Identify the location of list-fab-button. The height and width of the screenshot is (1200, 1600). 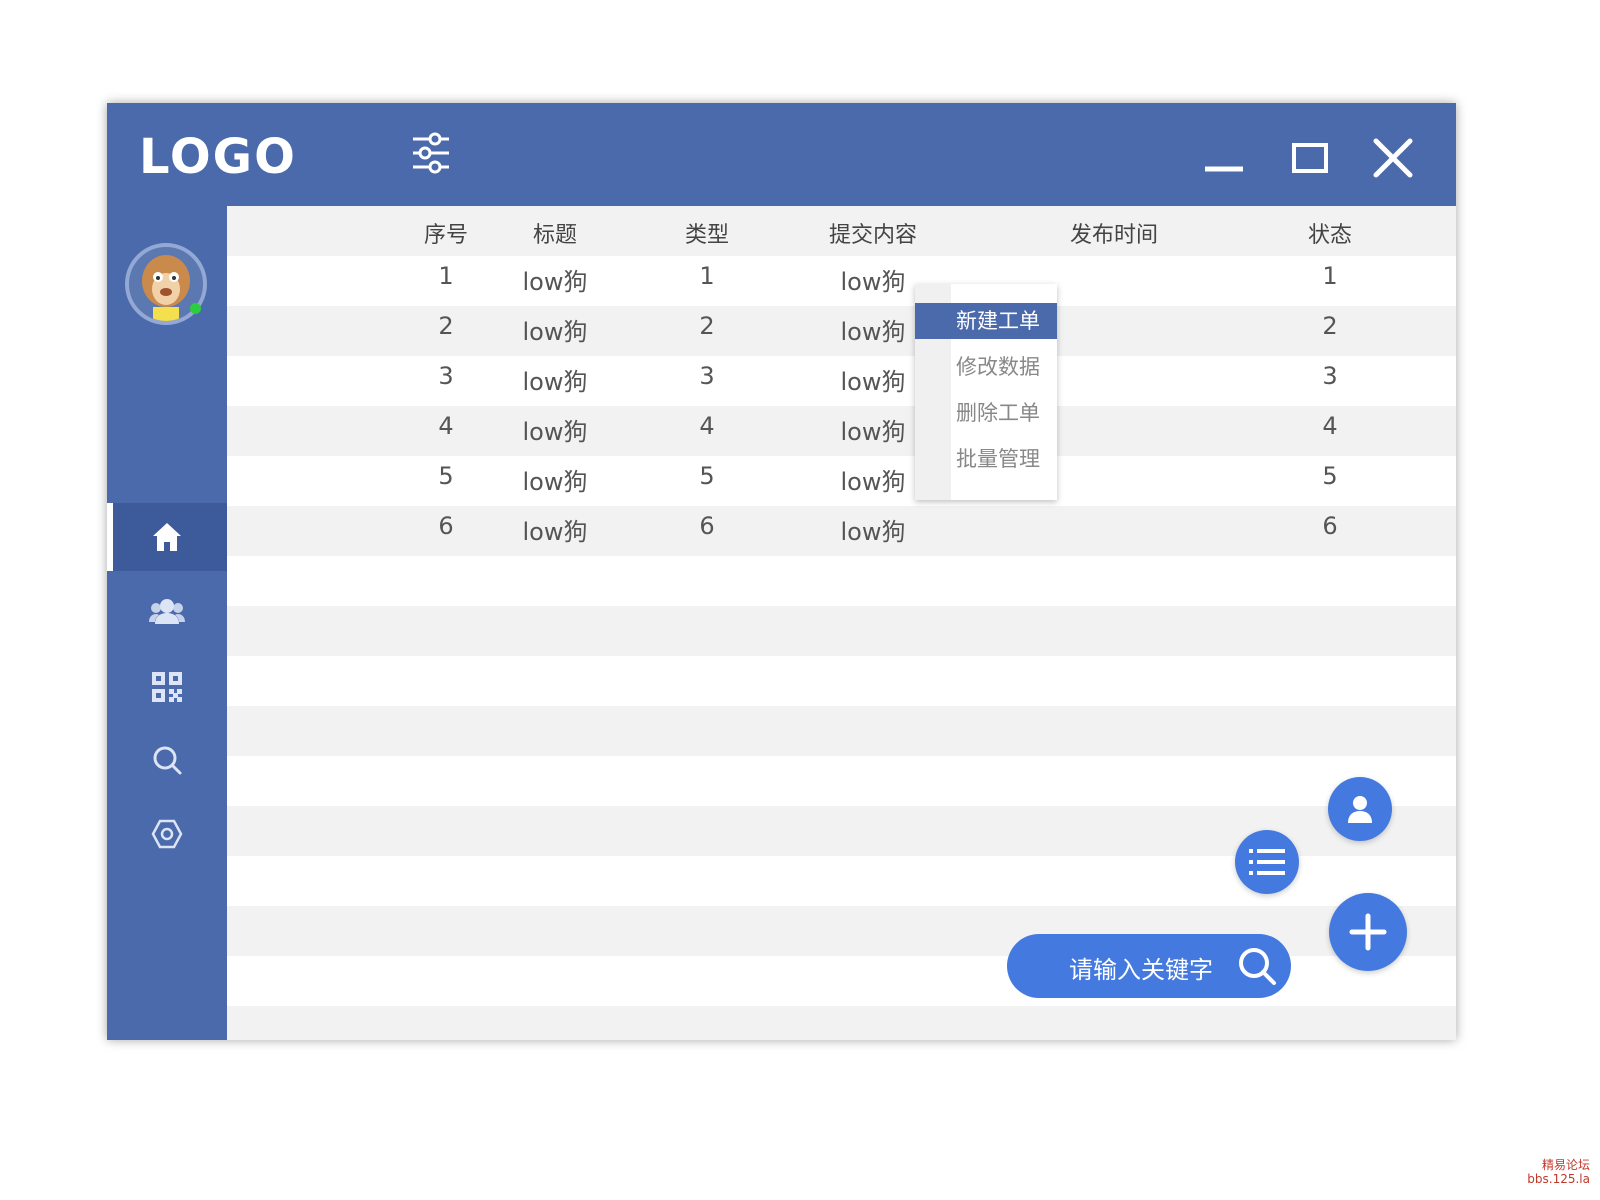
(1267, 862).